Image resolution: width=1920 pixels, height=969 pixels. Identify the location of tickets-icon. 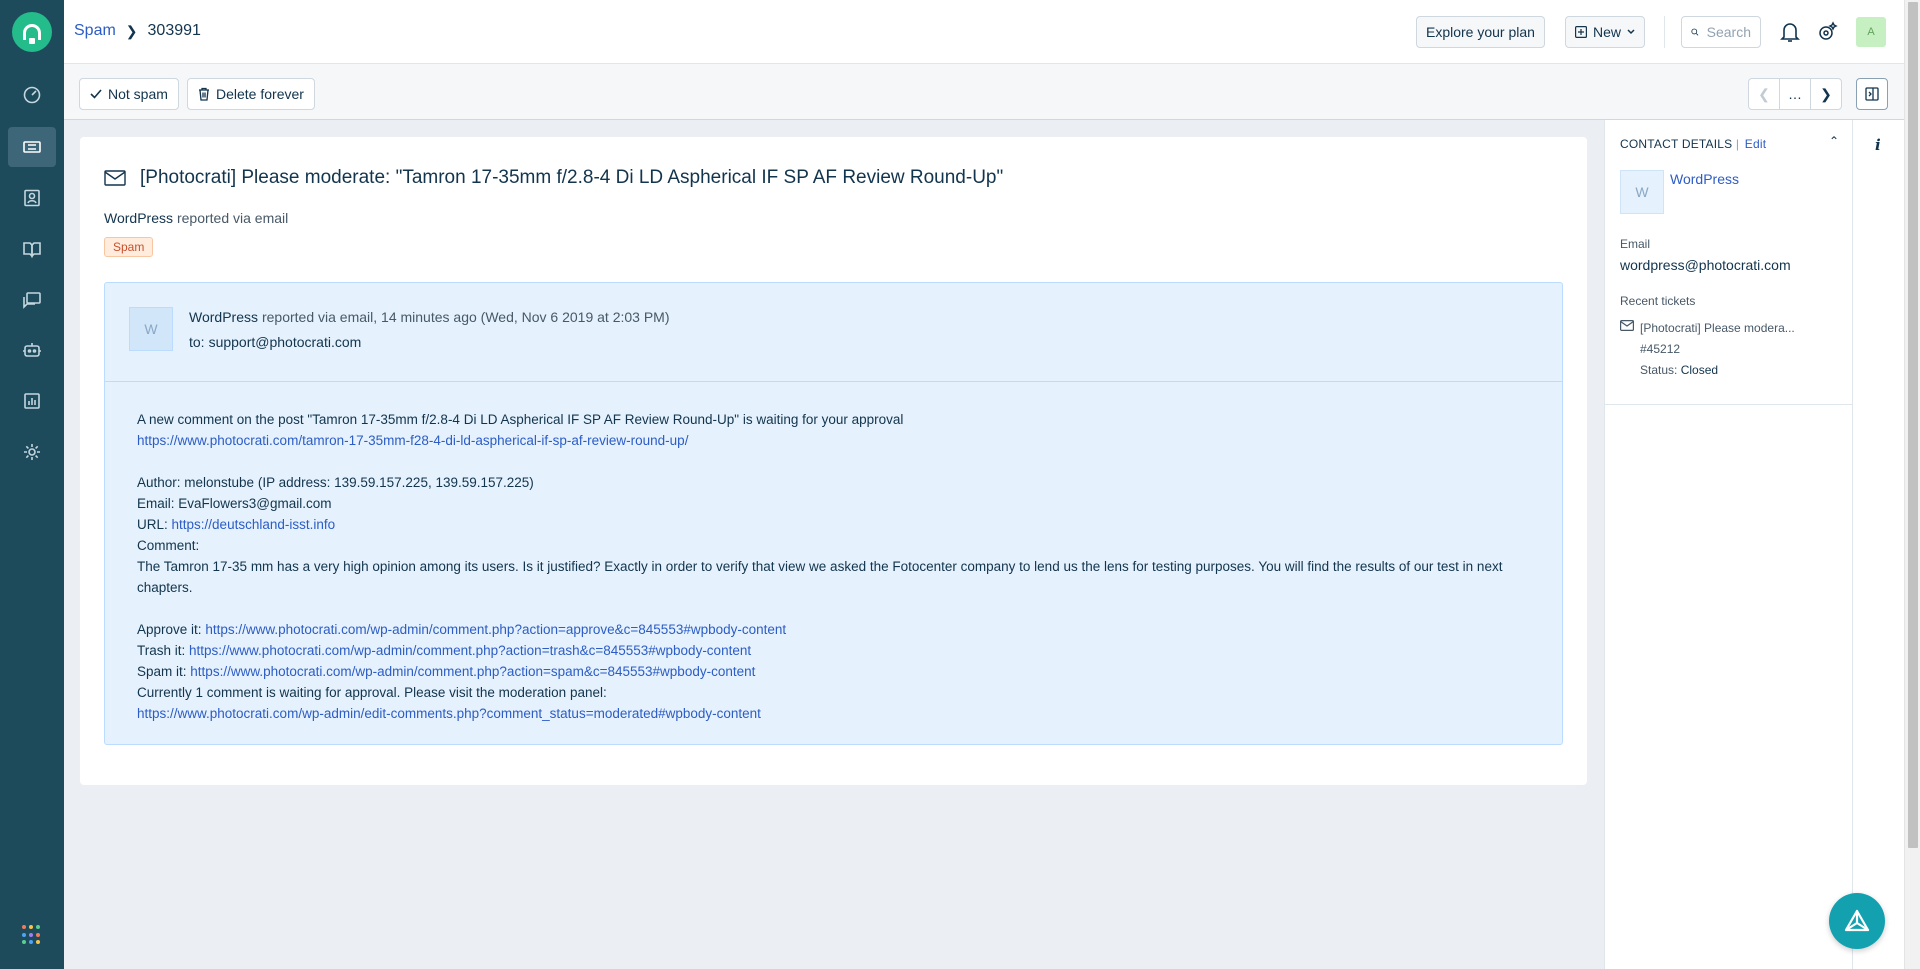
(32, 147).